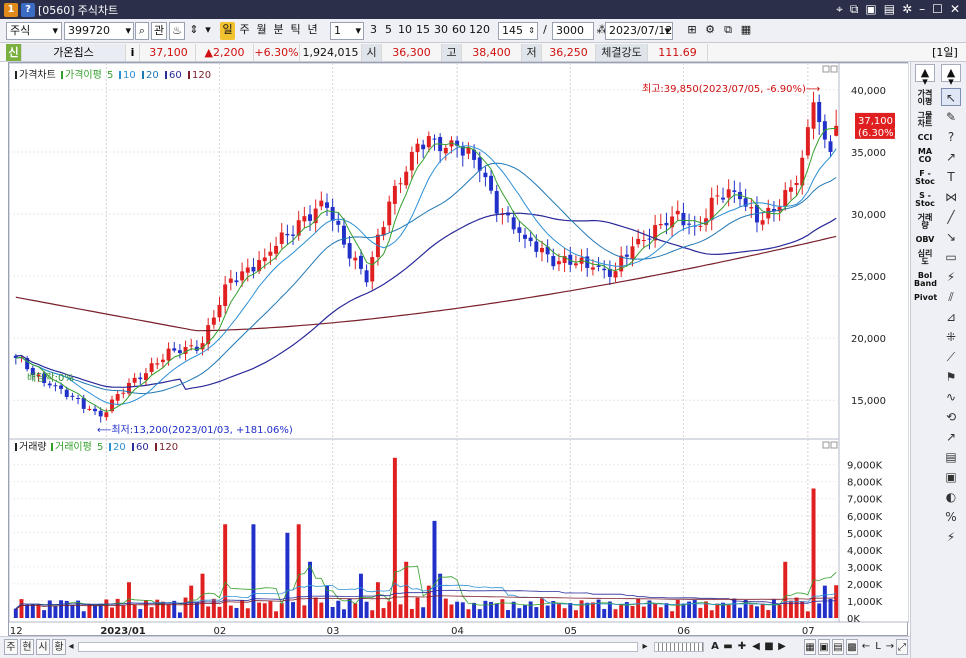  What do you see at coordinates (925, 258) in the screenshot?
I see `indicator-8: 심리 도` at bounding box center [925, 258].